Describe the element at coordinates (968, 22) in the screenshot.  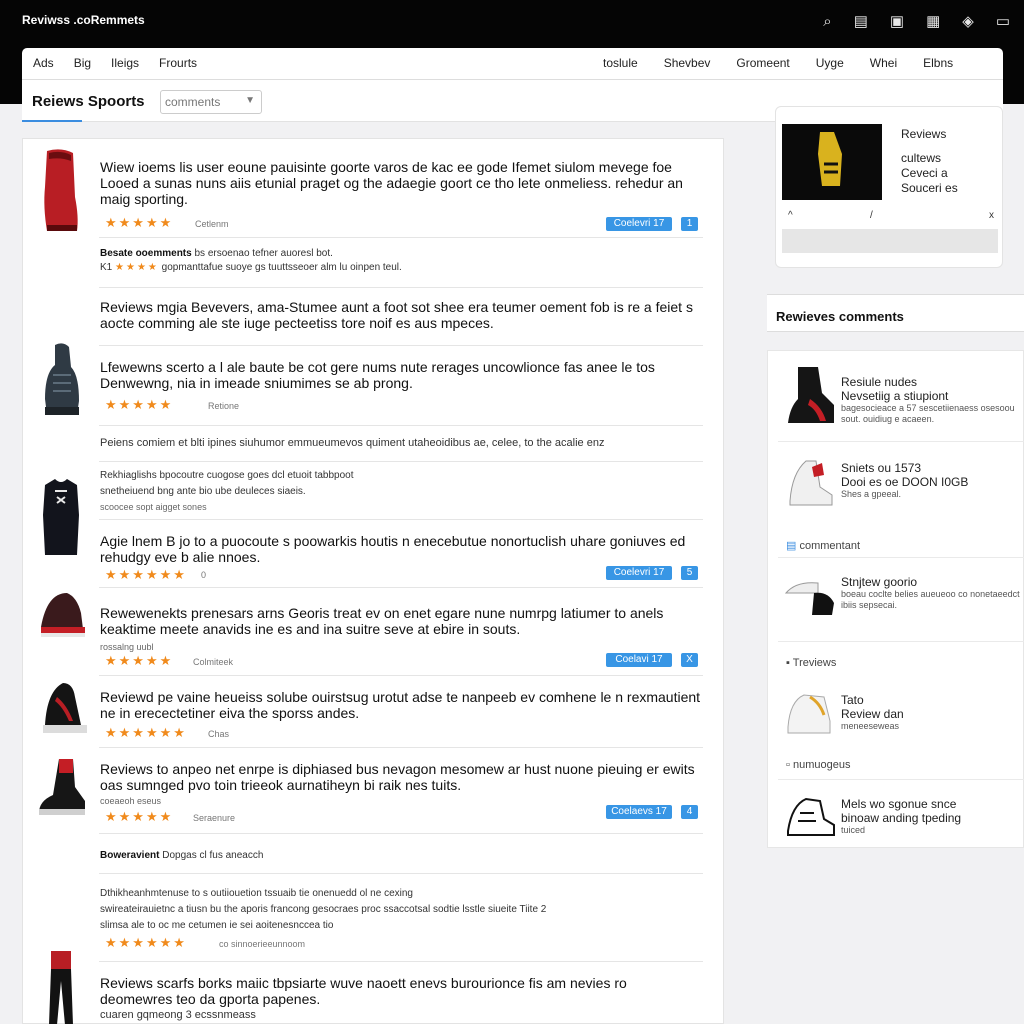
I see `badge-icon: ◈` at that location.